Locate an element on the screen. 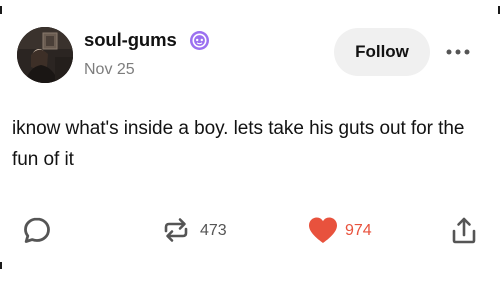 The height and width of the screenshot is (281, 500). post-date: Nov 25 is located at coordinates (109, 69).